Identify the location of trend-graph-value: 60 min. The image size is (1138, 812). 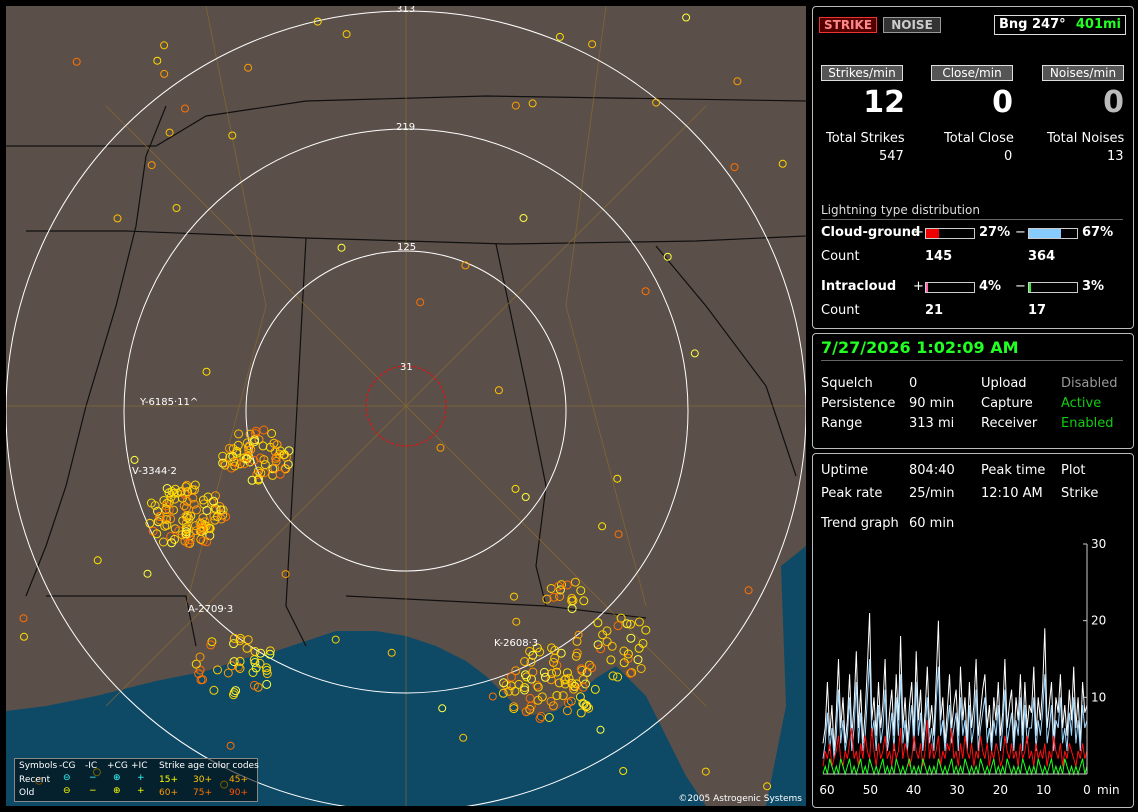
(931, 523).